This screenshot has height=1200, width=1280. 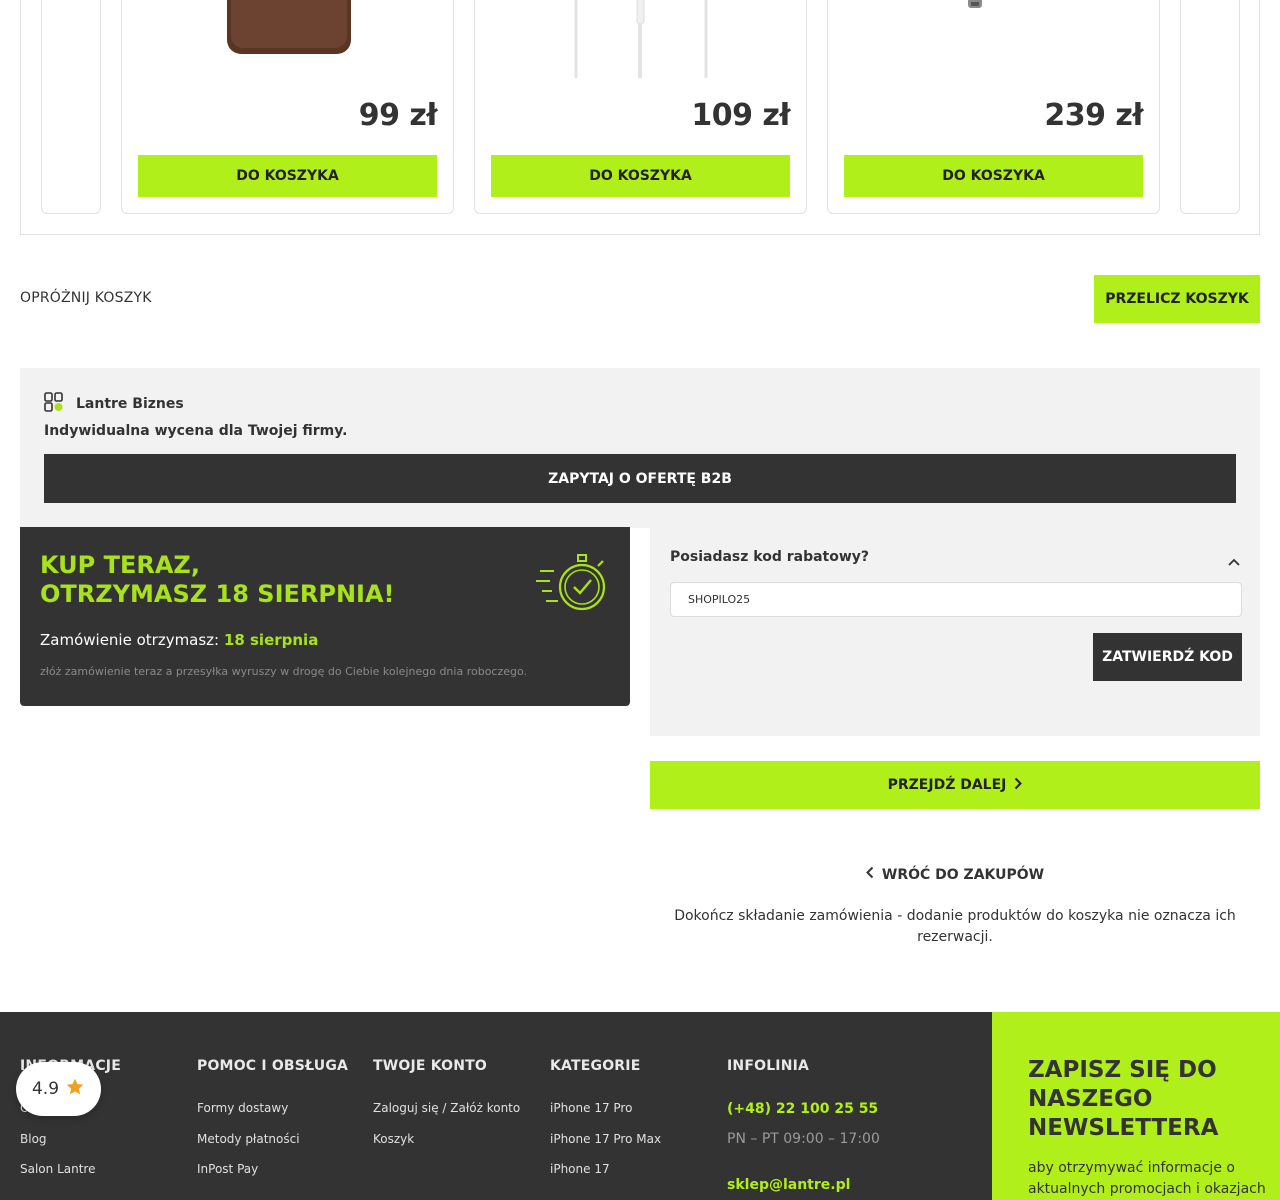 What do you see at coordinates (271, 640) in the screenshot?
I see `delivery-eta-date: 18 sierpnia` at bounding box center [271, 640].